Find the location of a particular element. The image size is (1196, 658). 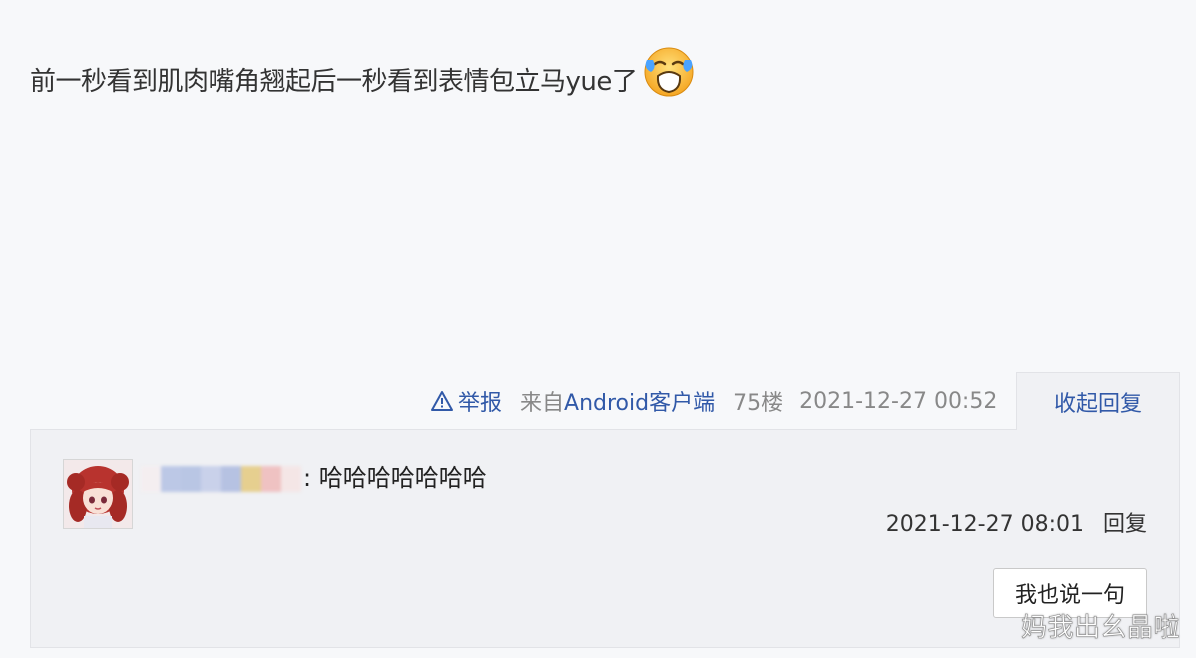

post-time: 2021-12-27 00:52 is located at coordinates (898, 401).